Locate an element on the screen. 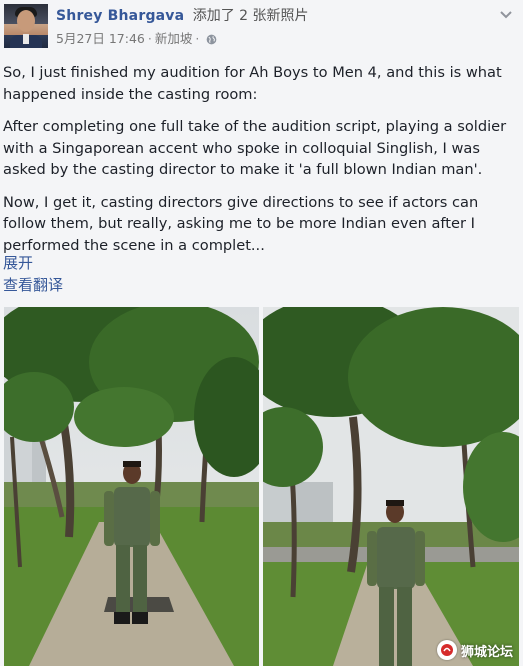  see-more-link: 展开 is located at coordinates (33, 263).